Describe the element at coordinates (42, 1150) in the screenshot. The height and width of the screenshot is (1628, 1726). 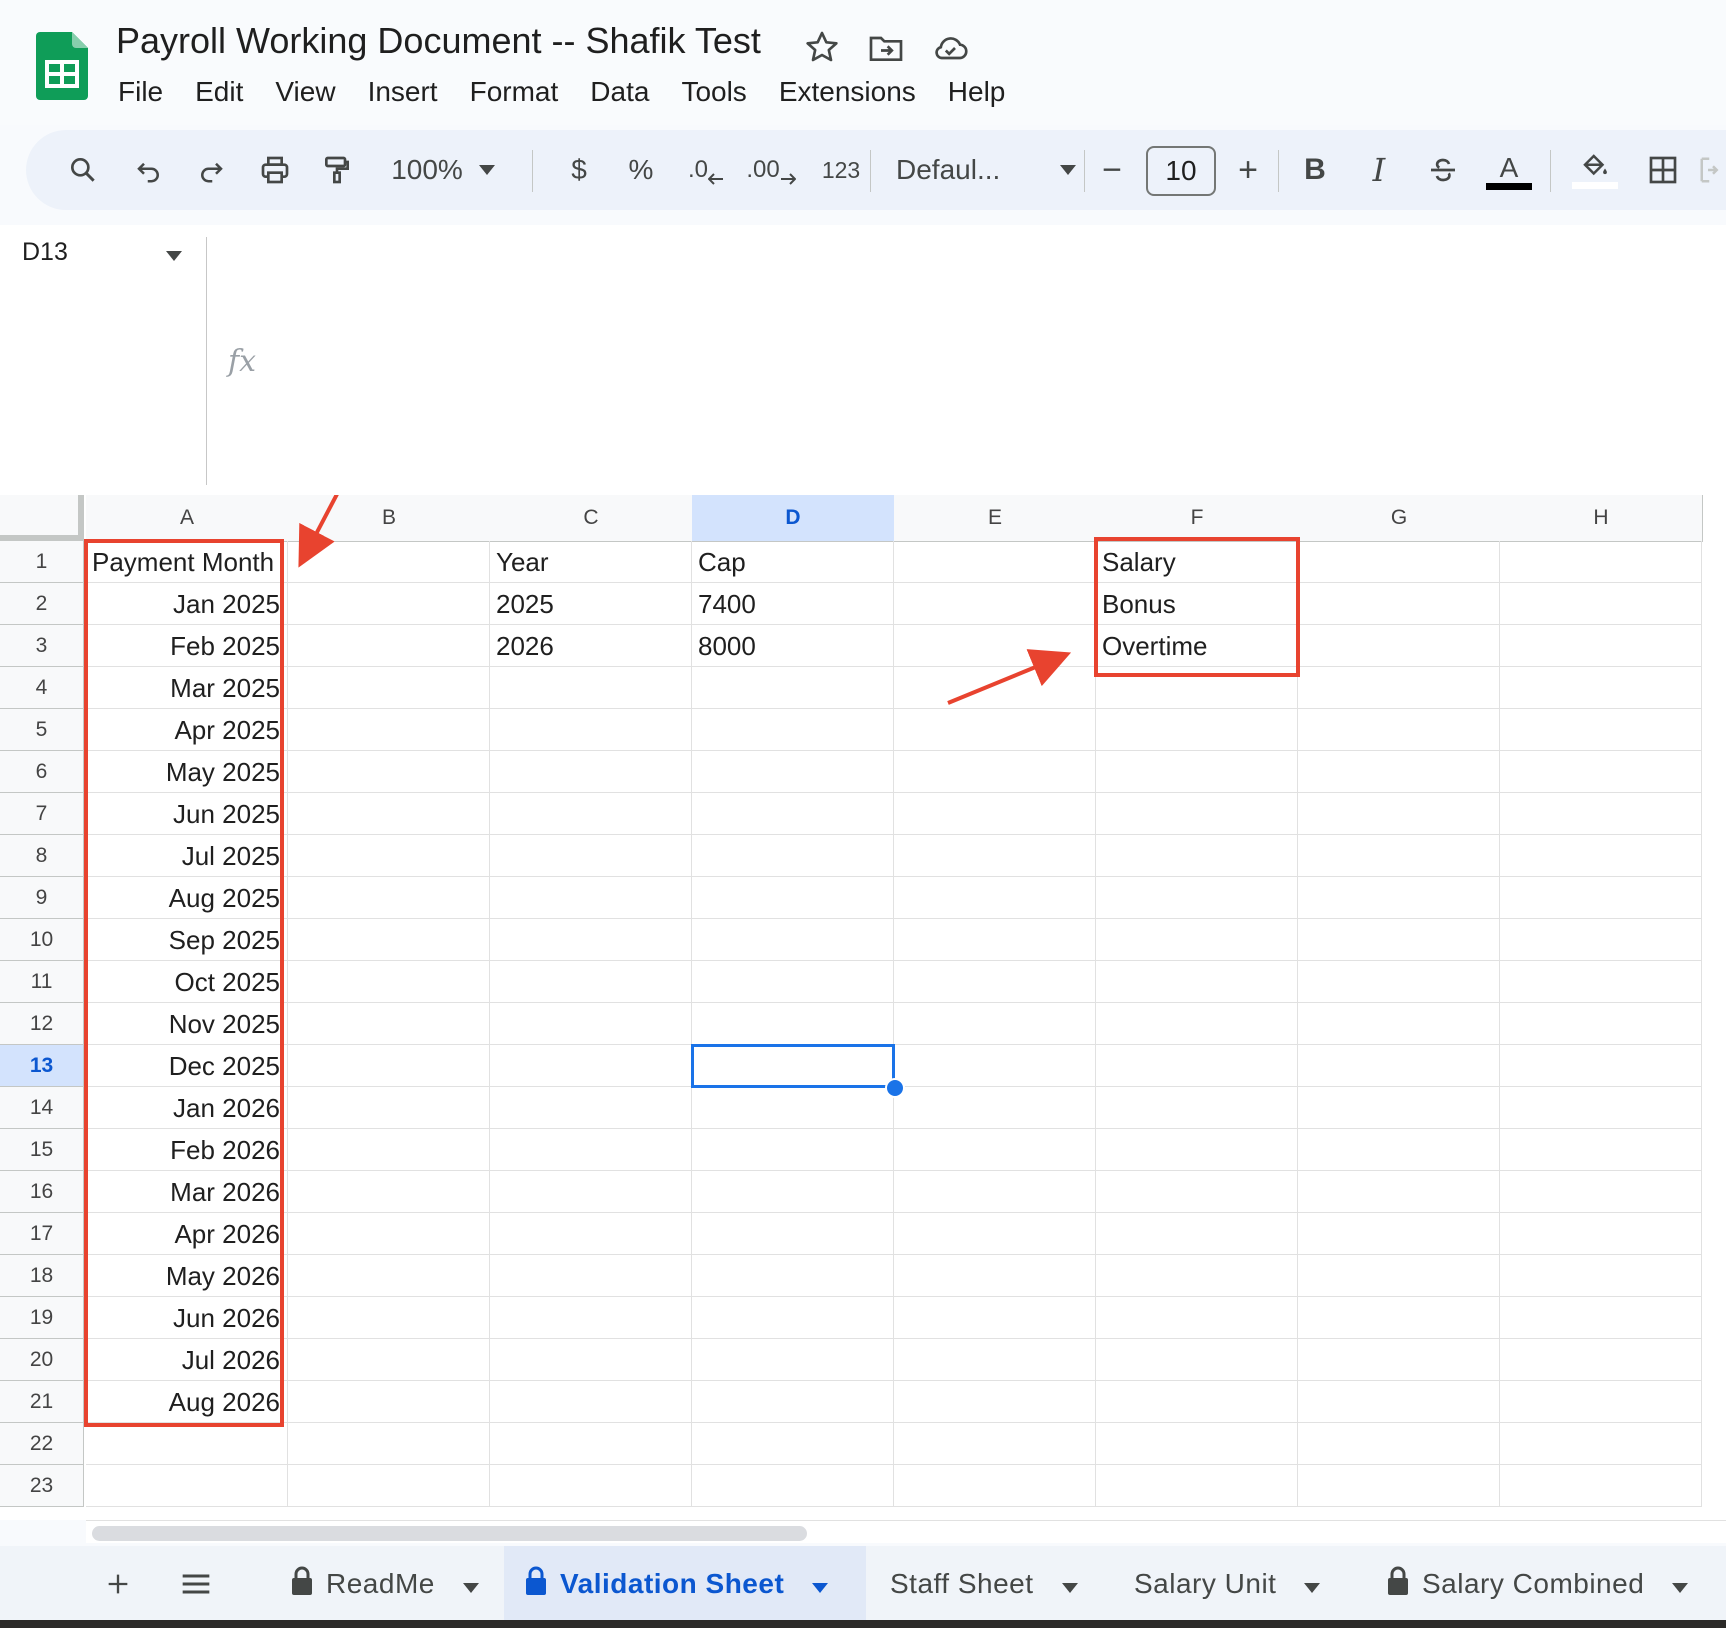
I see `row-header-15: 15` at that location.